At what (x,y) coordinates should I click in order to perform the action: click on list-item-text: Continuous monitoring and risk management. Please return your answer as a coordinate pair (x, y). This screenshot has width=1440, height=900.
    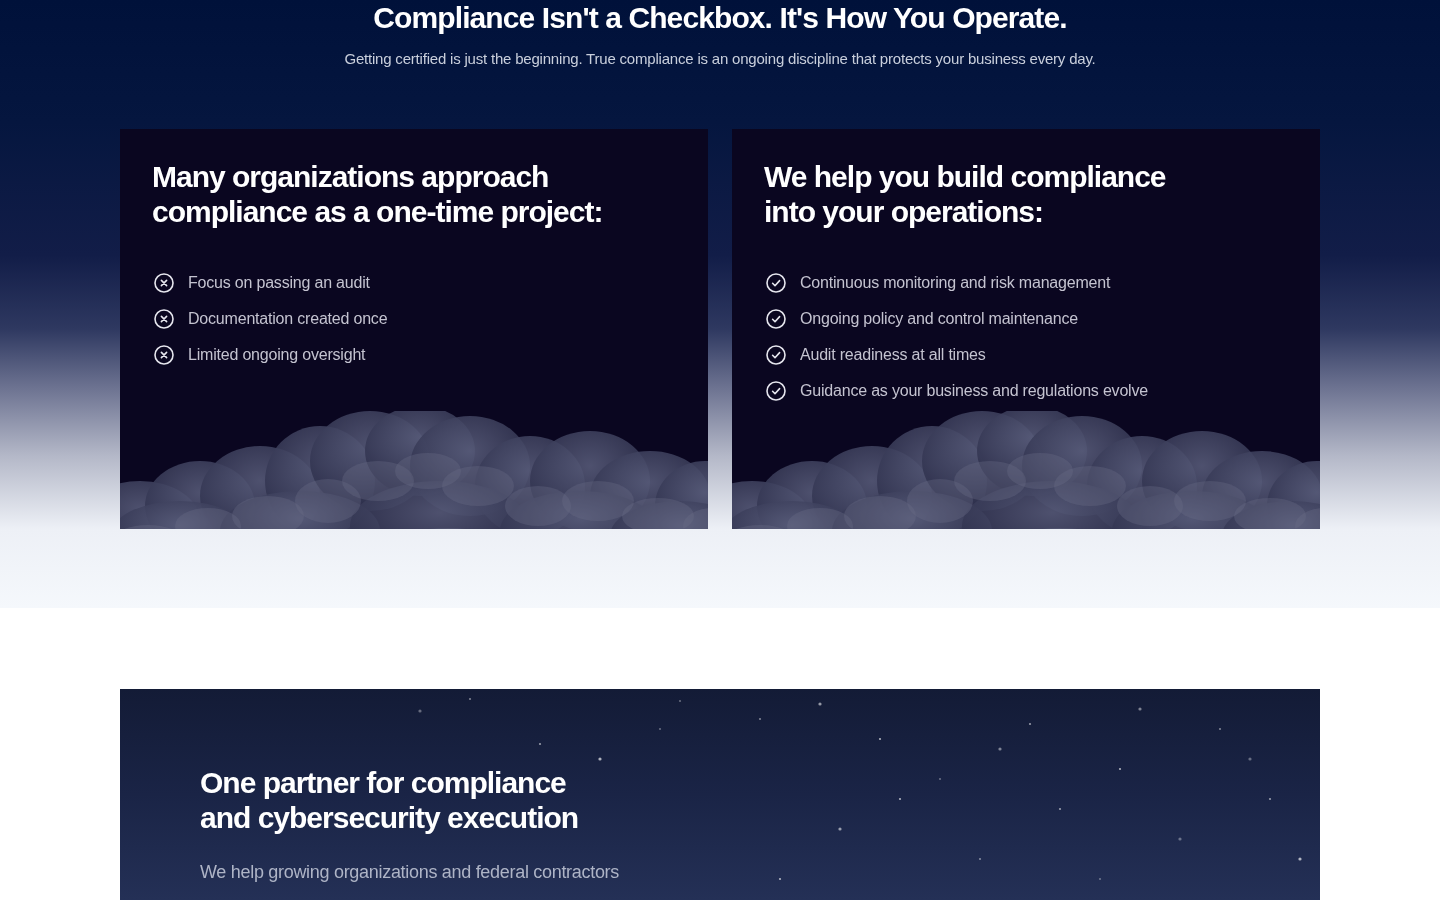
    Looking at the image, I should click on (955, 283).